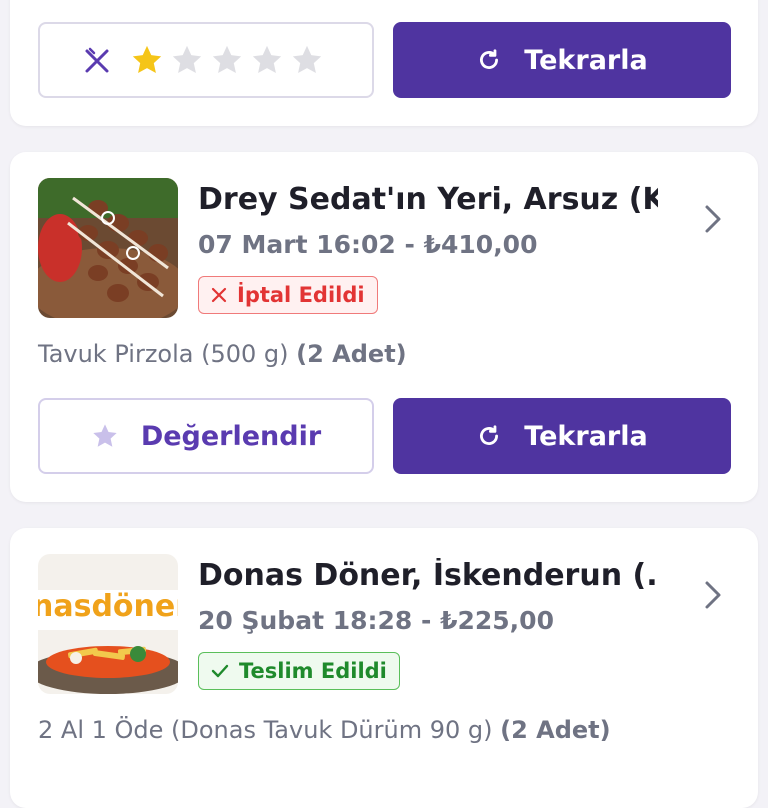 The image size is (768, 808). Describe the element at coordinates (147, 59) in the screenshot. I see `star-filled-icon` at that location.